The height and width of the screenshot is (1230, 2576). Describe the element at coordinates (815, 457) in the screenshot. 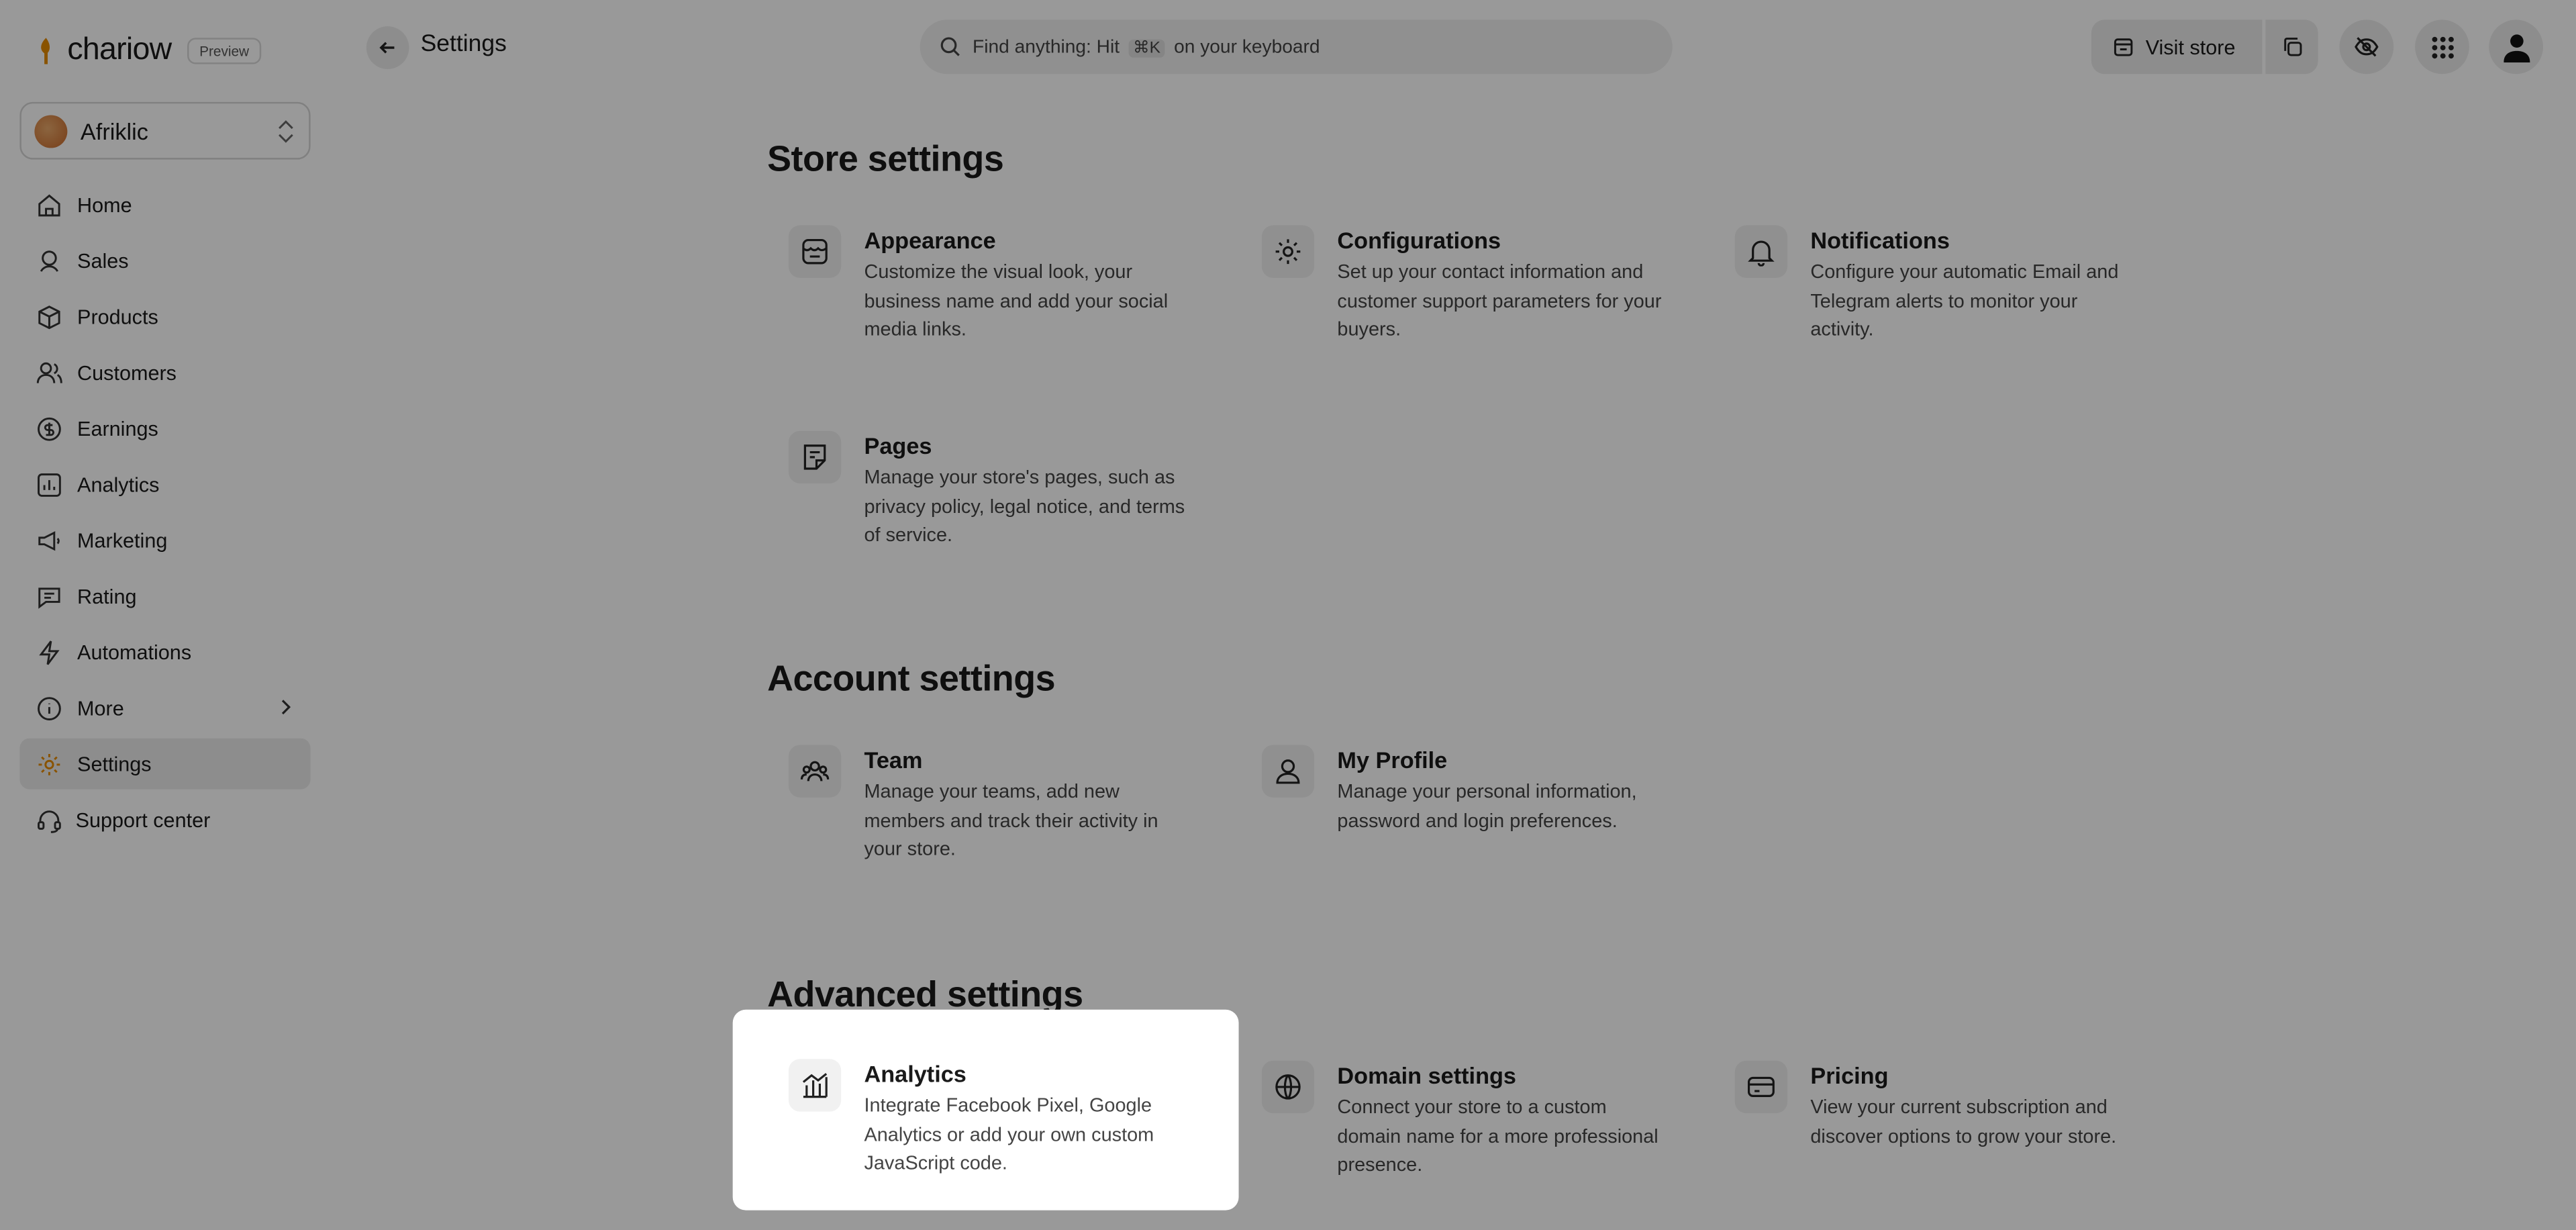

I see `document-icon` at that location.